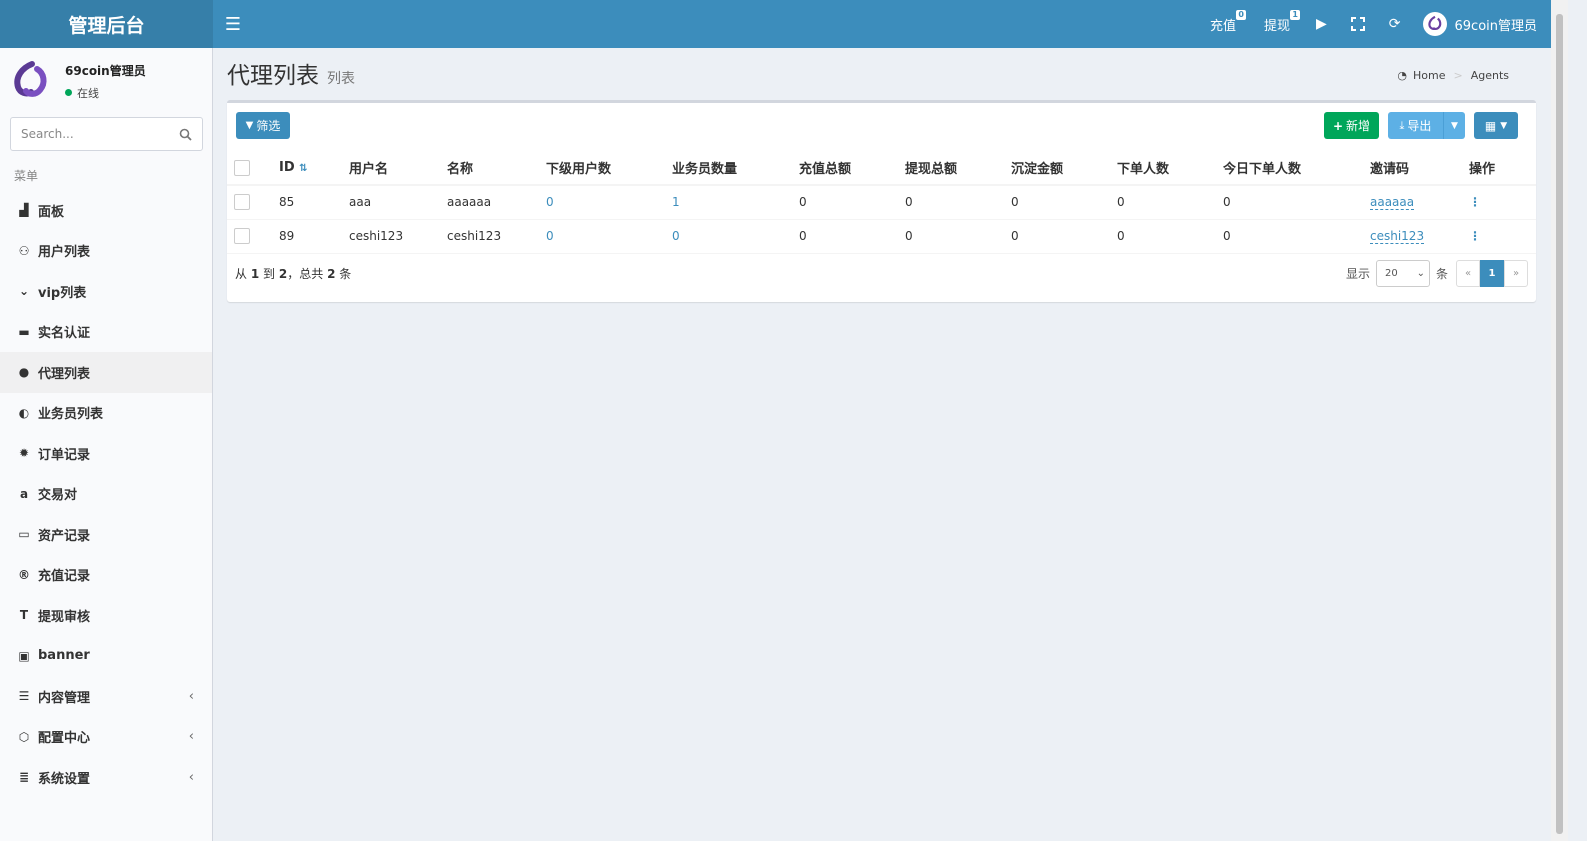  What do you see at coordinates (241, 274) in the screenshot?
I see `info-pre: 从` at bounding box center [241, 274].